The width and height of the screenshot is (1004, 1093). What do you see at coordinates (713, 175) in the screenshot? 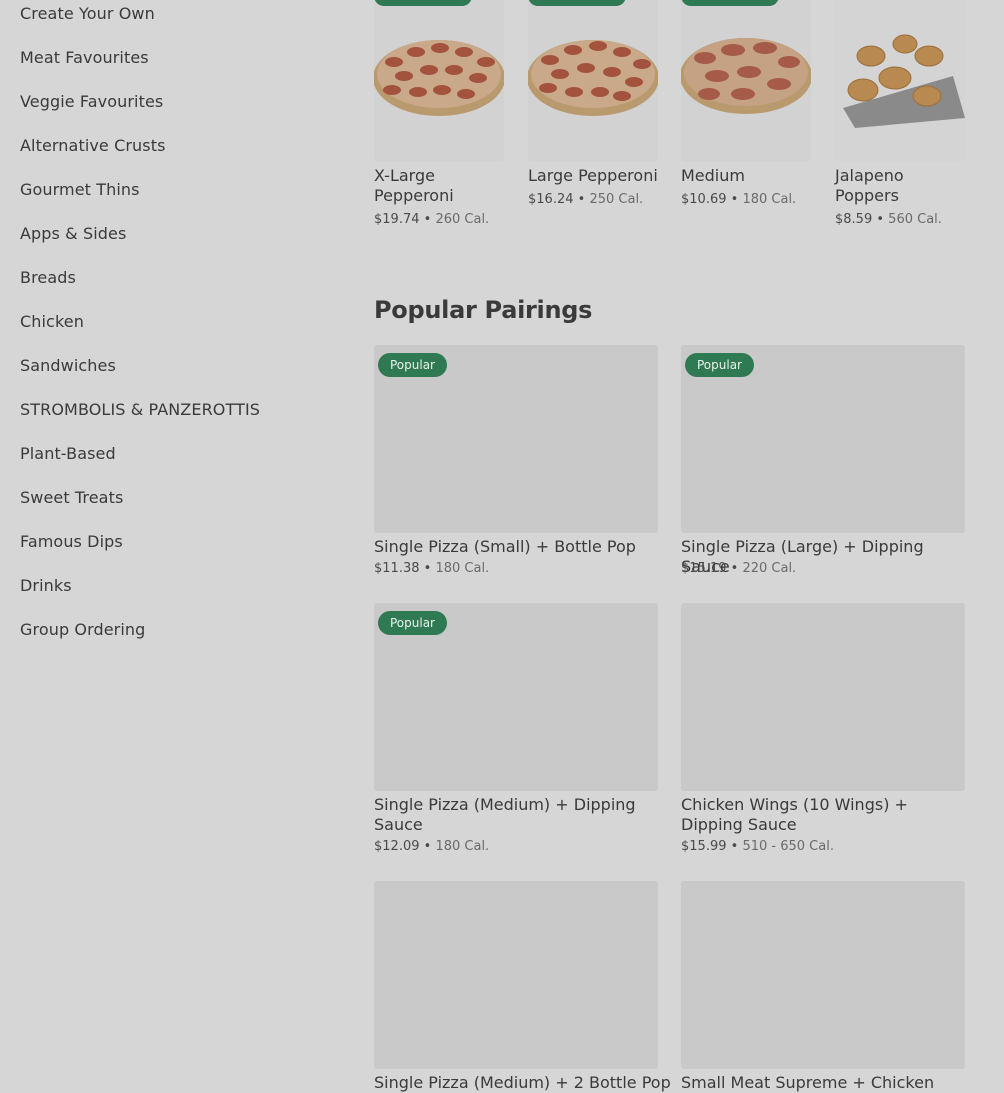
I see `product-title: Medium` at bounding box center [713, 175].